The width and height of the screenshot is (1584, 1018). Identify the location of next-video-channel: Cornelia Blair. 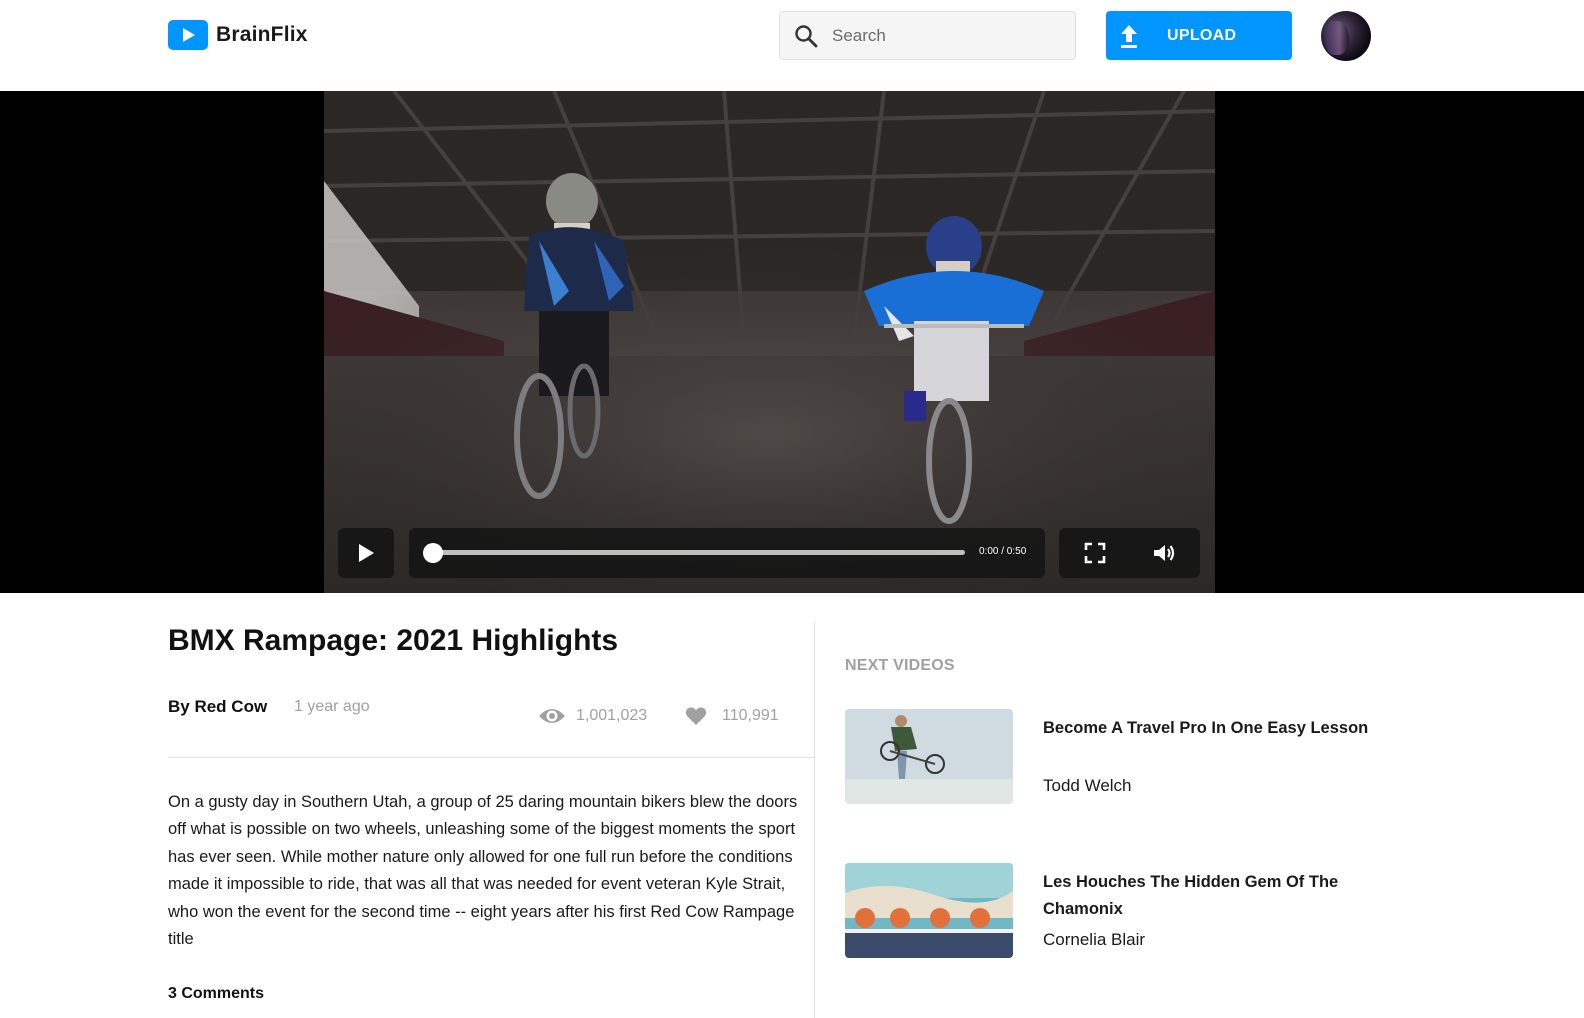
(1094, 939).